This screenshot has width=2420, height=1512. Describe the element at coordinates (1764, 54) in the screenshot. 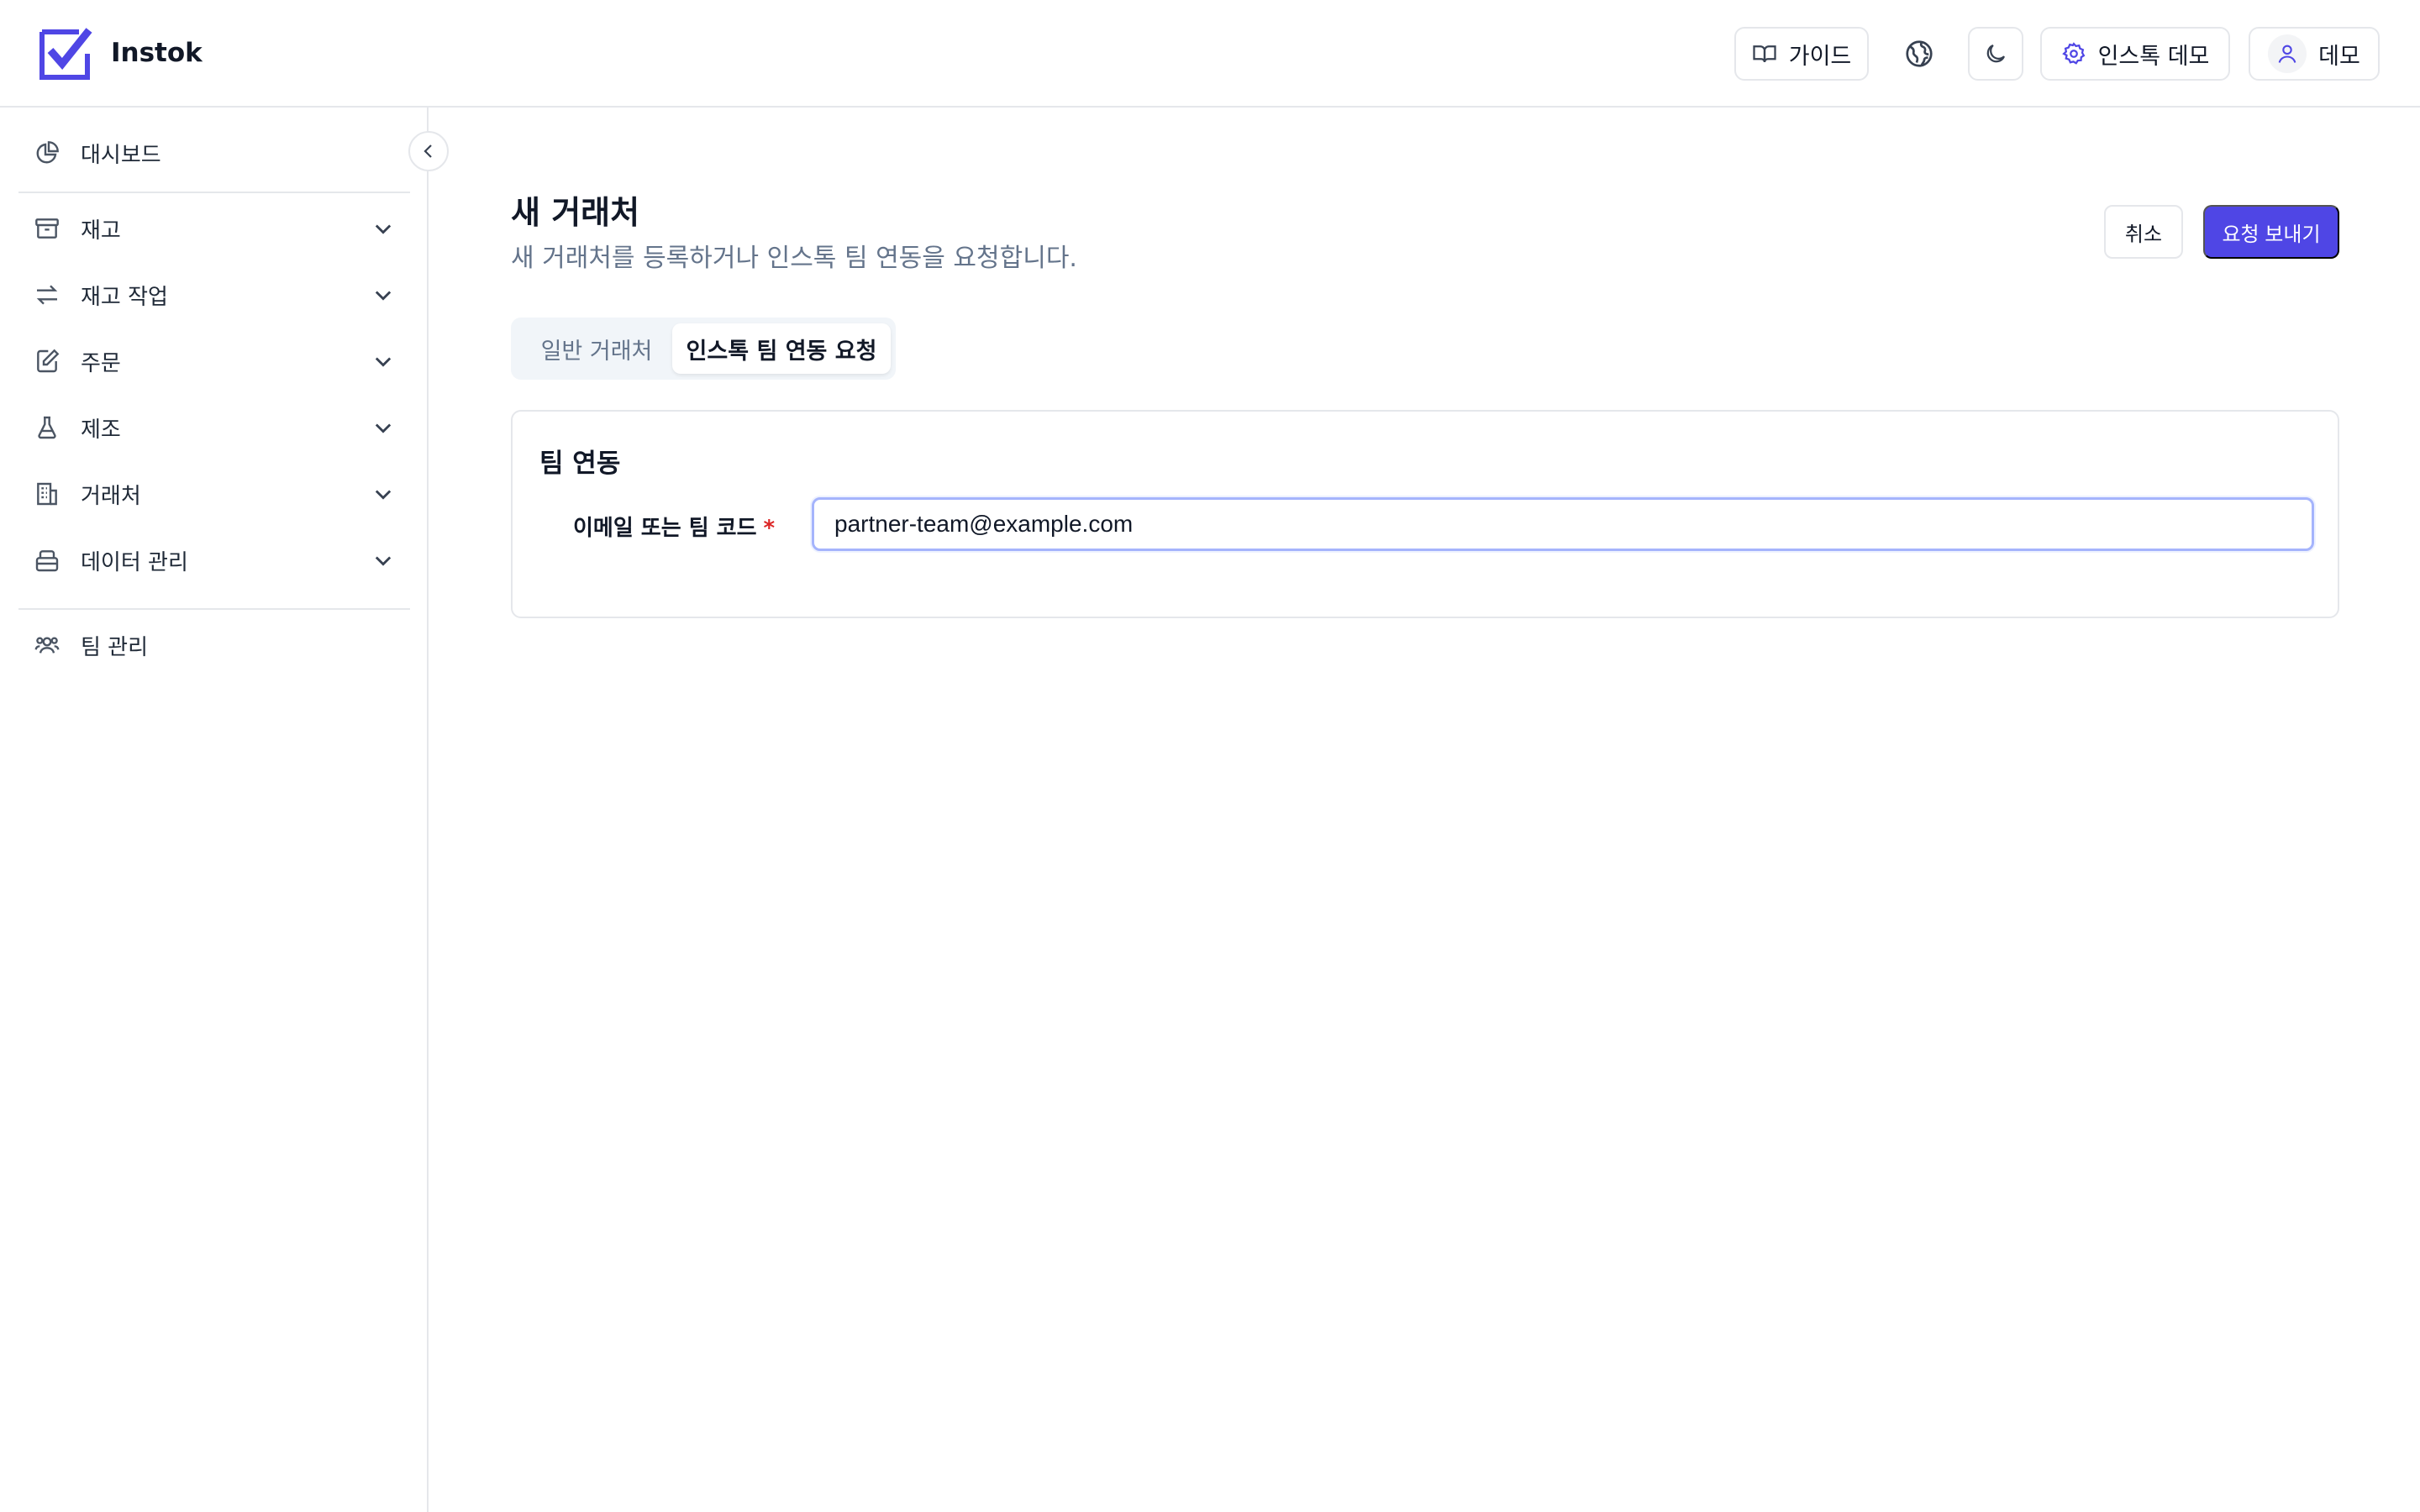

I see `book-open-icon` at that location.